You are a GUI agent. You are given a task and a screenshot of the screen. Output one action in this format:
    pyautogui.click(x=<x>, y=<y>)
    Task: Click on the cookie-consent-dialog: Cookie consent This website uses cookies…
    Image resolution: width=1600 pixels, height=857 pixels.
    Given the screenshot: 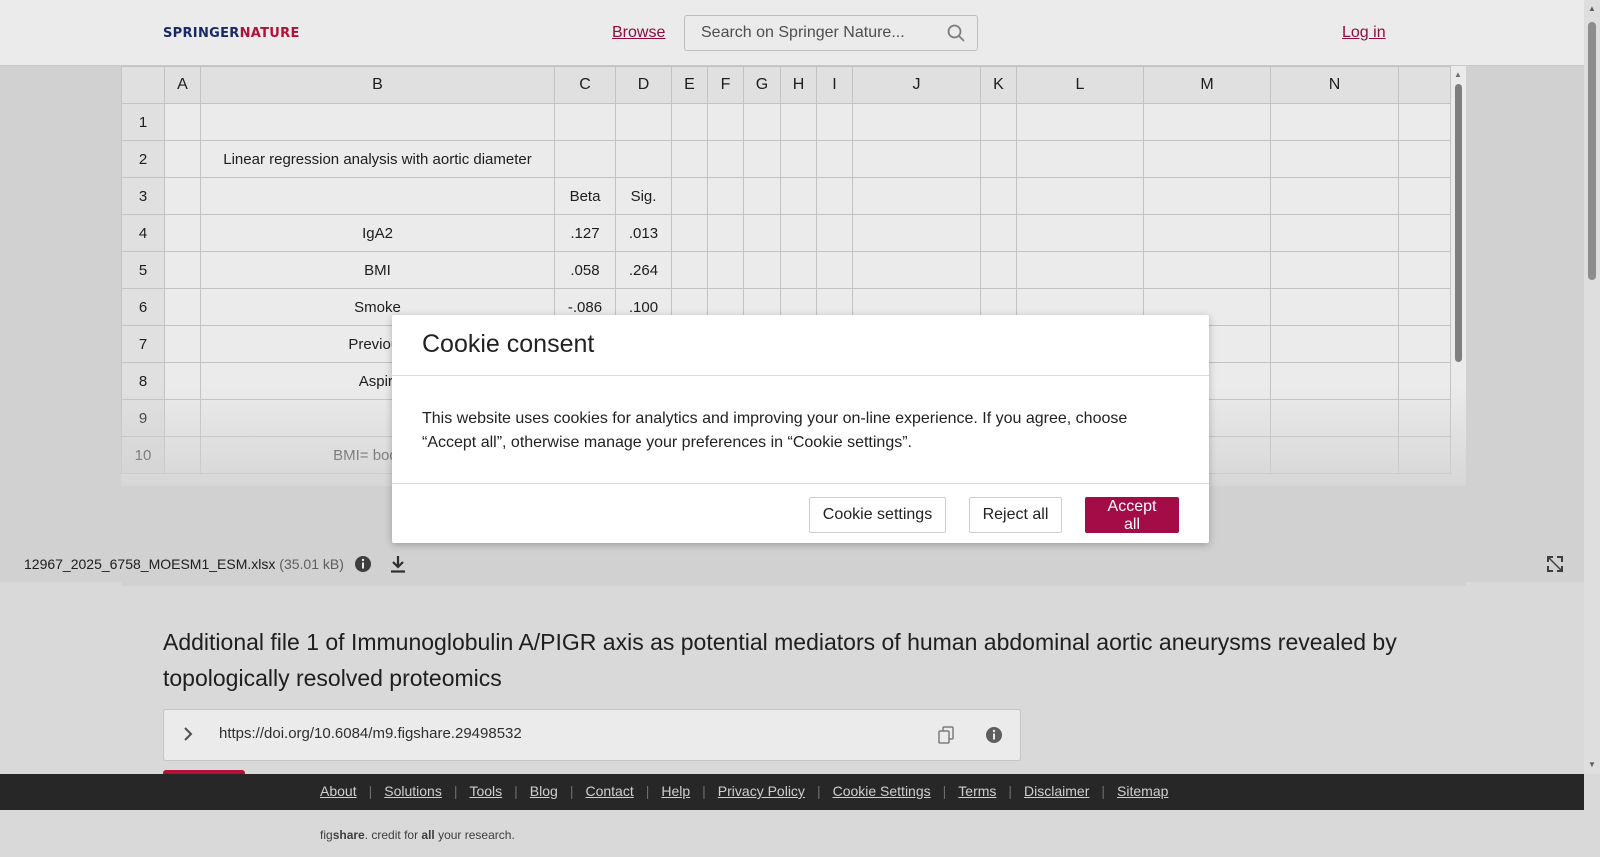 What is the action you would take?
    pyautogui.click(x=800, y=429)
    